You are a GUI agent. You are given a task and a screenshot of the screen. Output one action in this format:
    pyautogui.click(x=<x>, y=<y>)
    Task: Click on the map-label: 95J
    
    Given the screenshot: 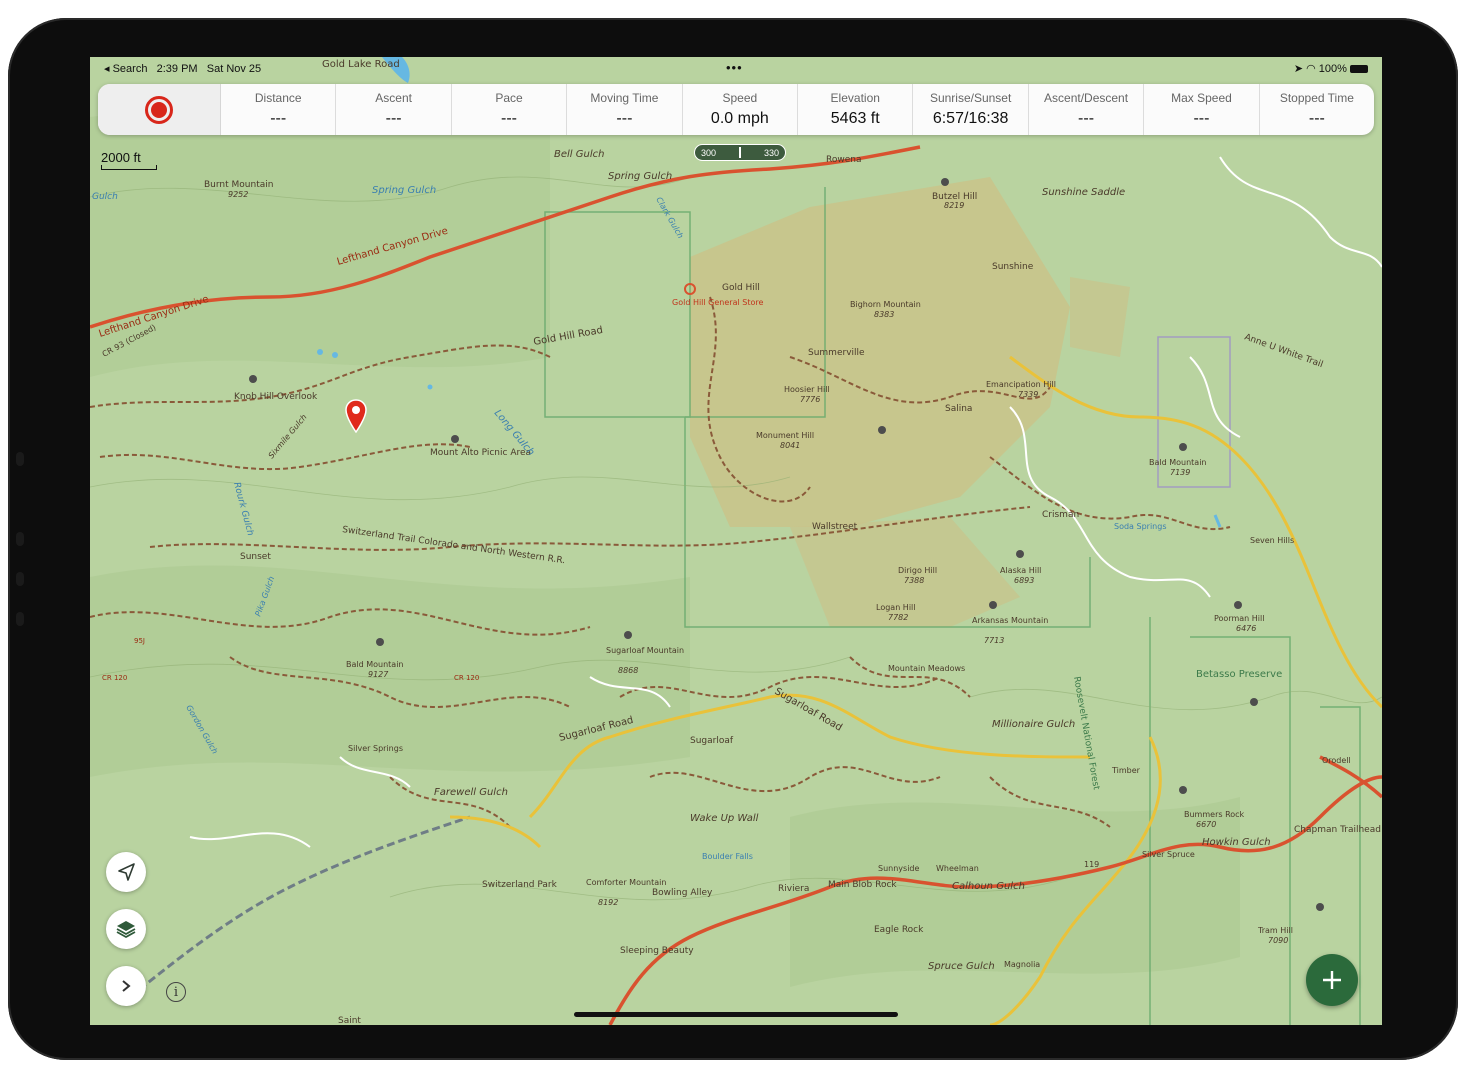 What is the action you would take?
    pyautogui.click(x=139, y=641)
    